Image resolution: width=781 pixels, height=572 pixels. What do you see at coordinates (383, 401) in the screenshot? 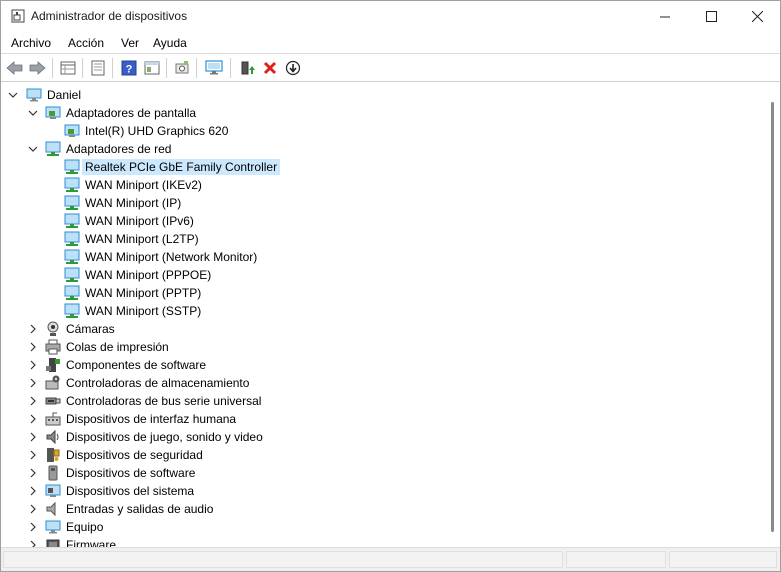
I see `category-controladoras-de-bus-serie-universal: Controladoras de bus serie universal` at bounding box center [383, 401].